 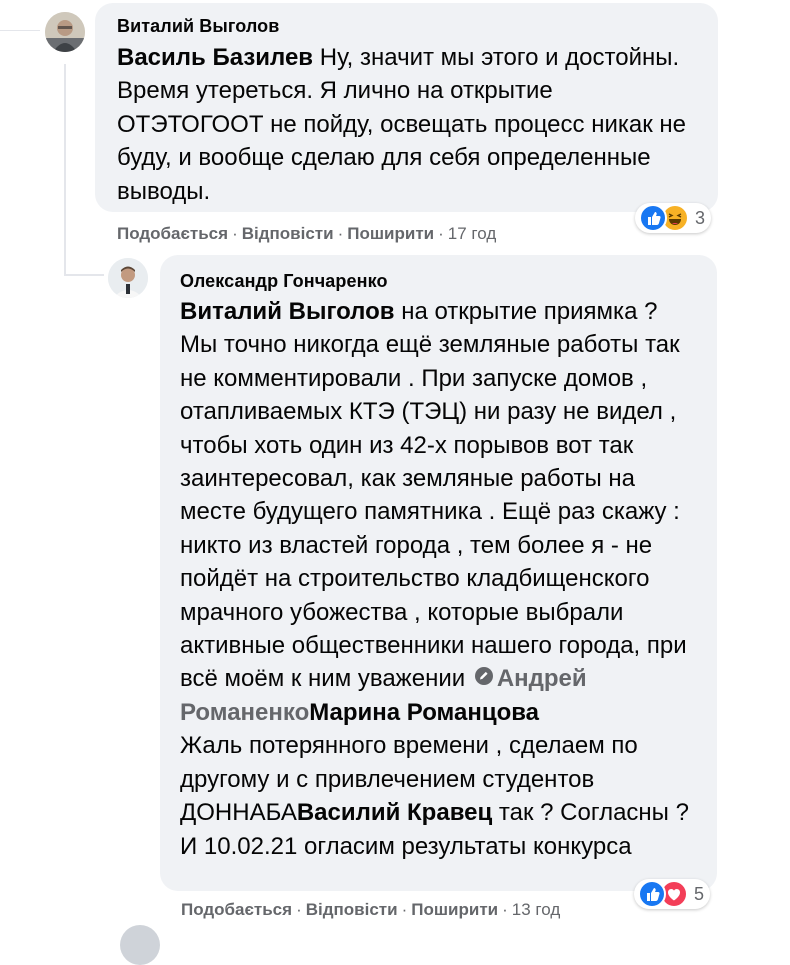 What do you see at coordinates (672, 894) in the screenshot?
I see `reaction-summary: 5` at bounding box center [672, 894].